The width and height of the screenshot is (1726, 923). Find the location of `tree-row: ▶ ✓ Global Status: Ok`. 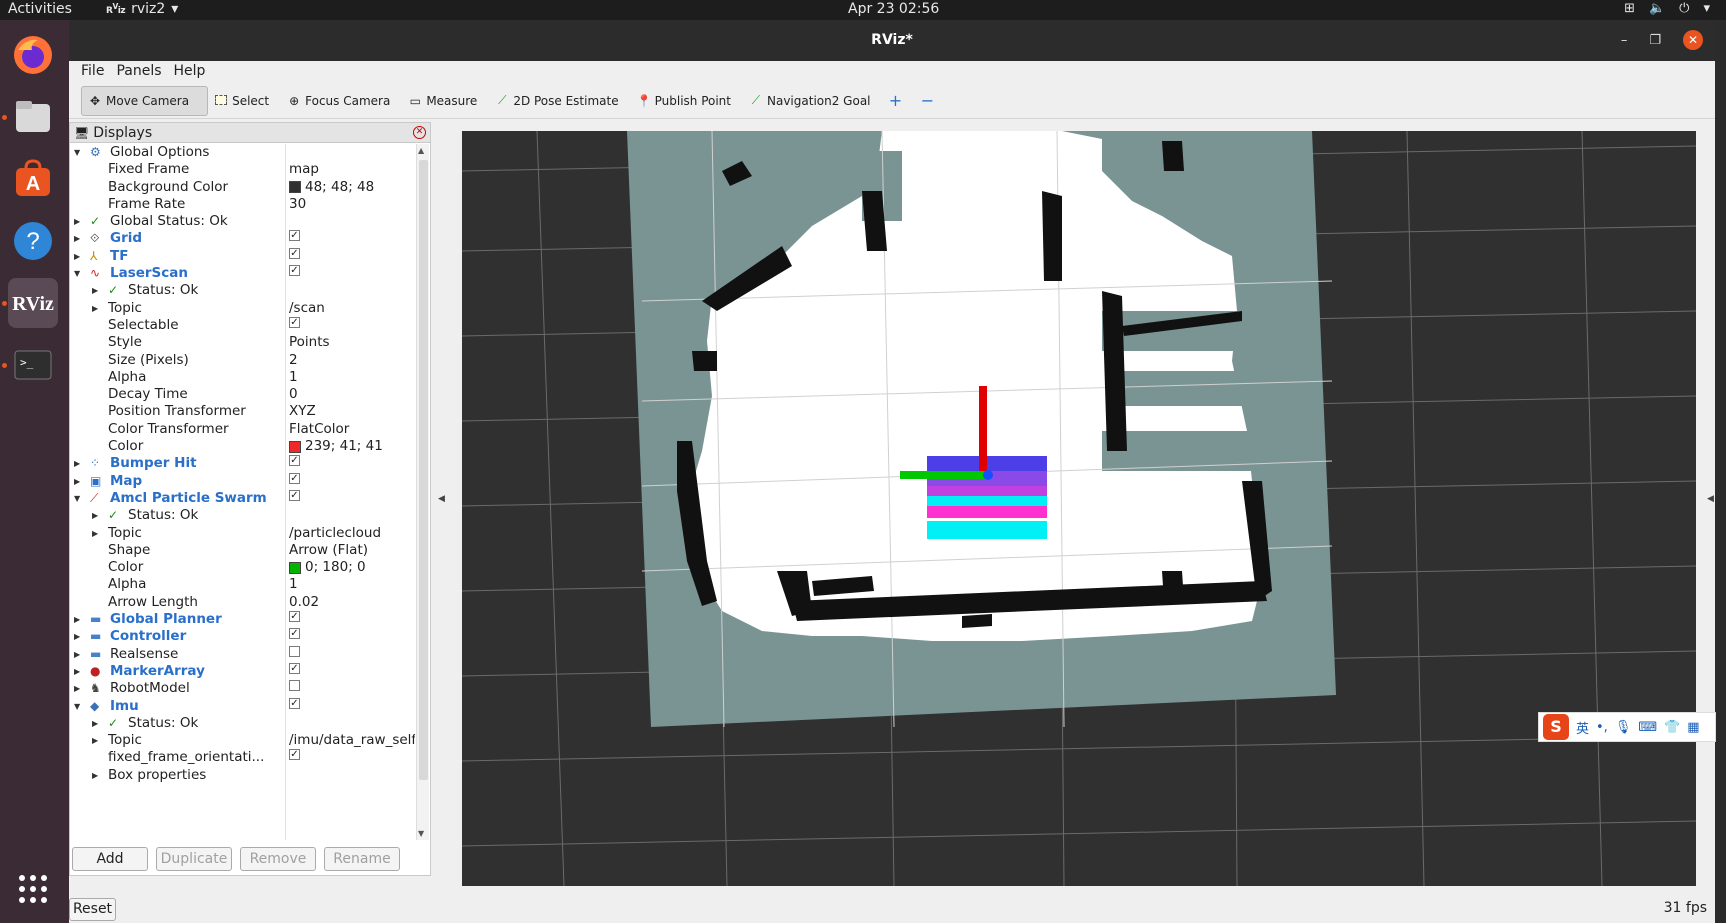

tree-row: ▶ ✓ Global Status: Ok is located at coordinates (242, 221).